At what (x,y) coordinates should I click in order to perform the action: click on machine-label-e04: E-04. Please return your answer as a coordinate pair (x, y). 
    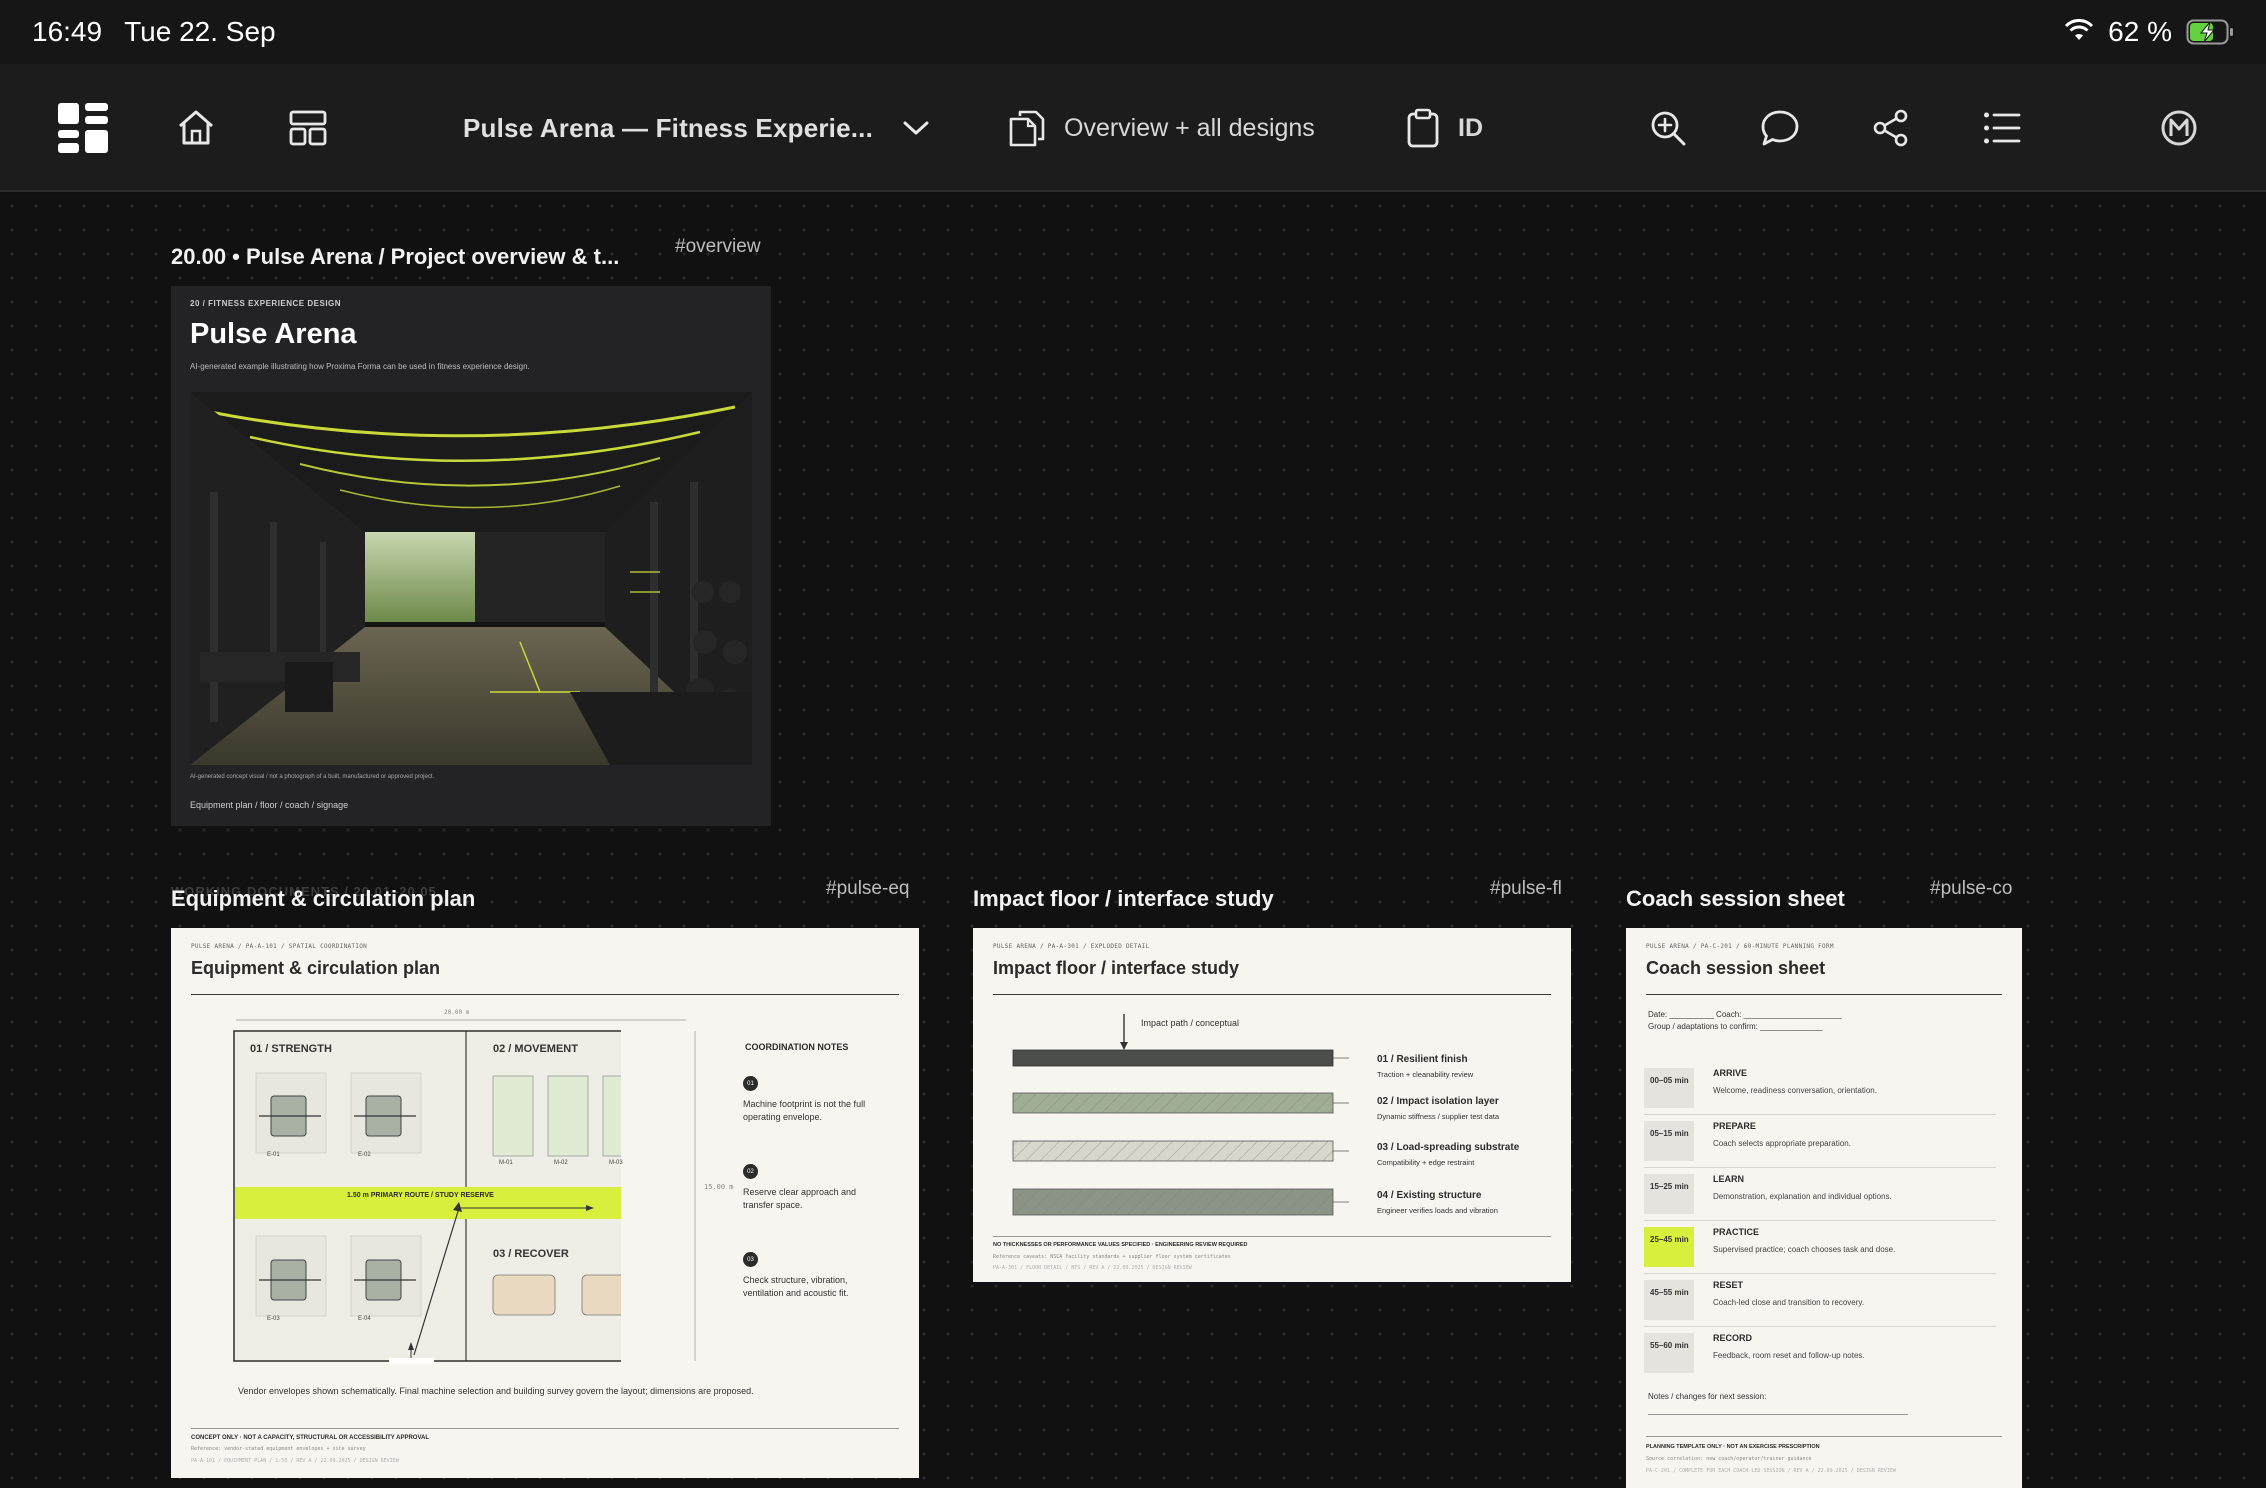
    Looking at the image, I should click on (364, 1319).